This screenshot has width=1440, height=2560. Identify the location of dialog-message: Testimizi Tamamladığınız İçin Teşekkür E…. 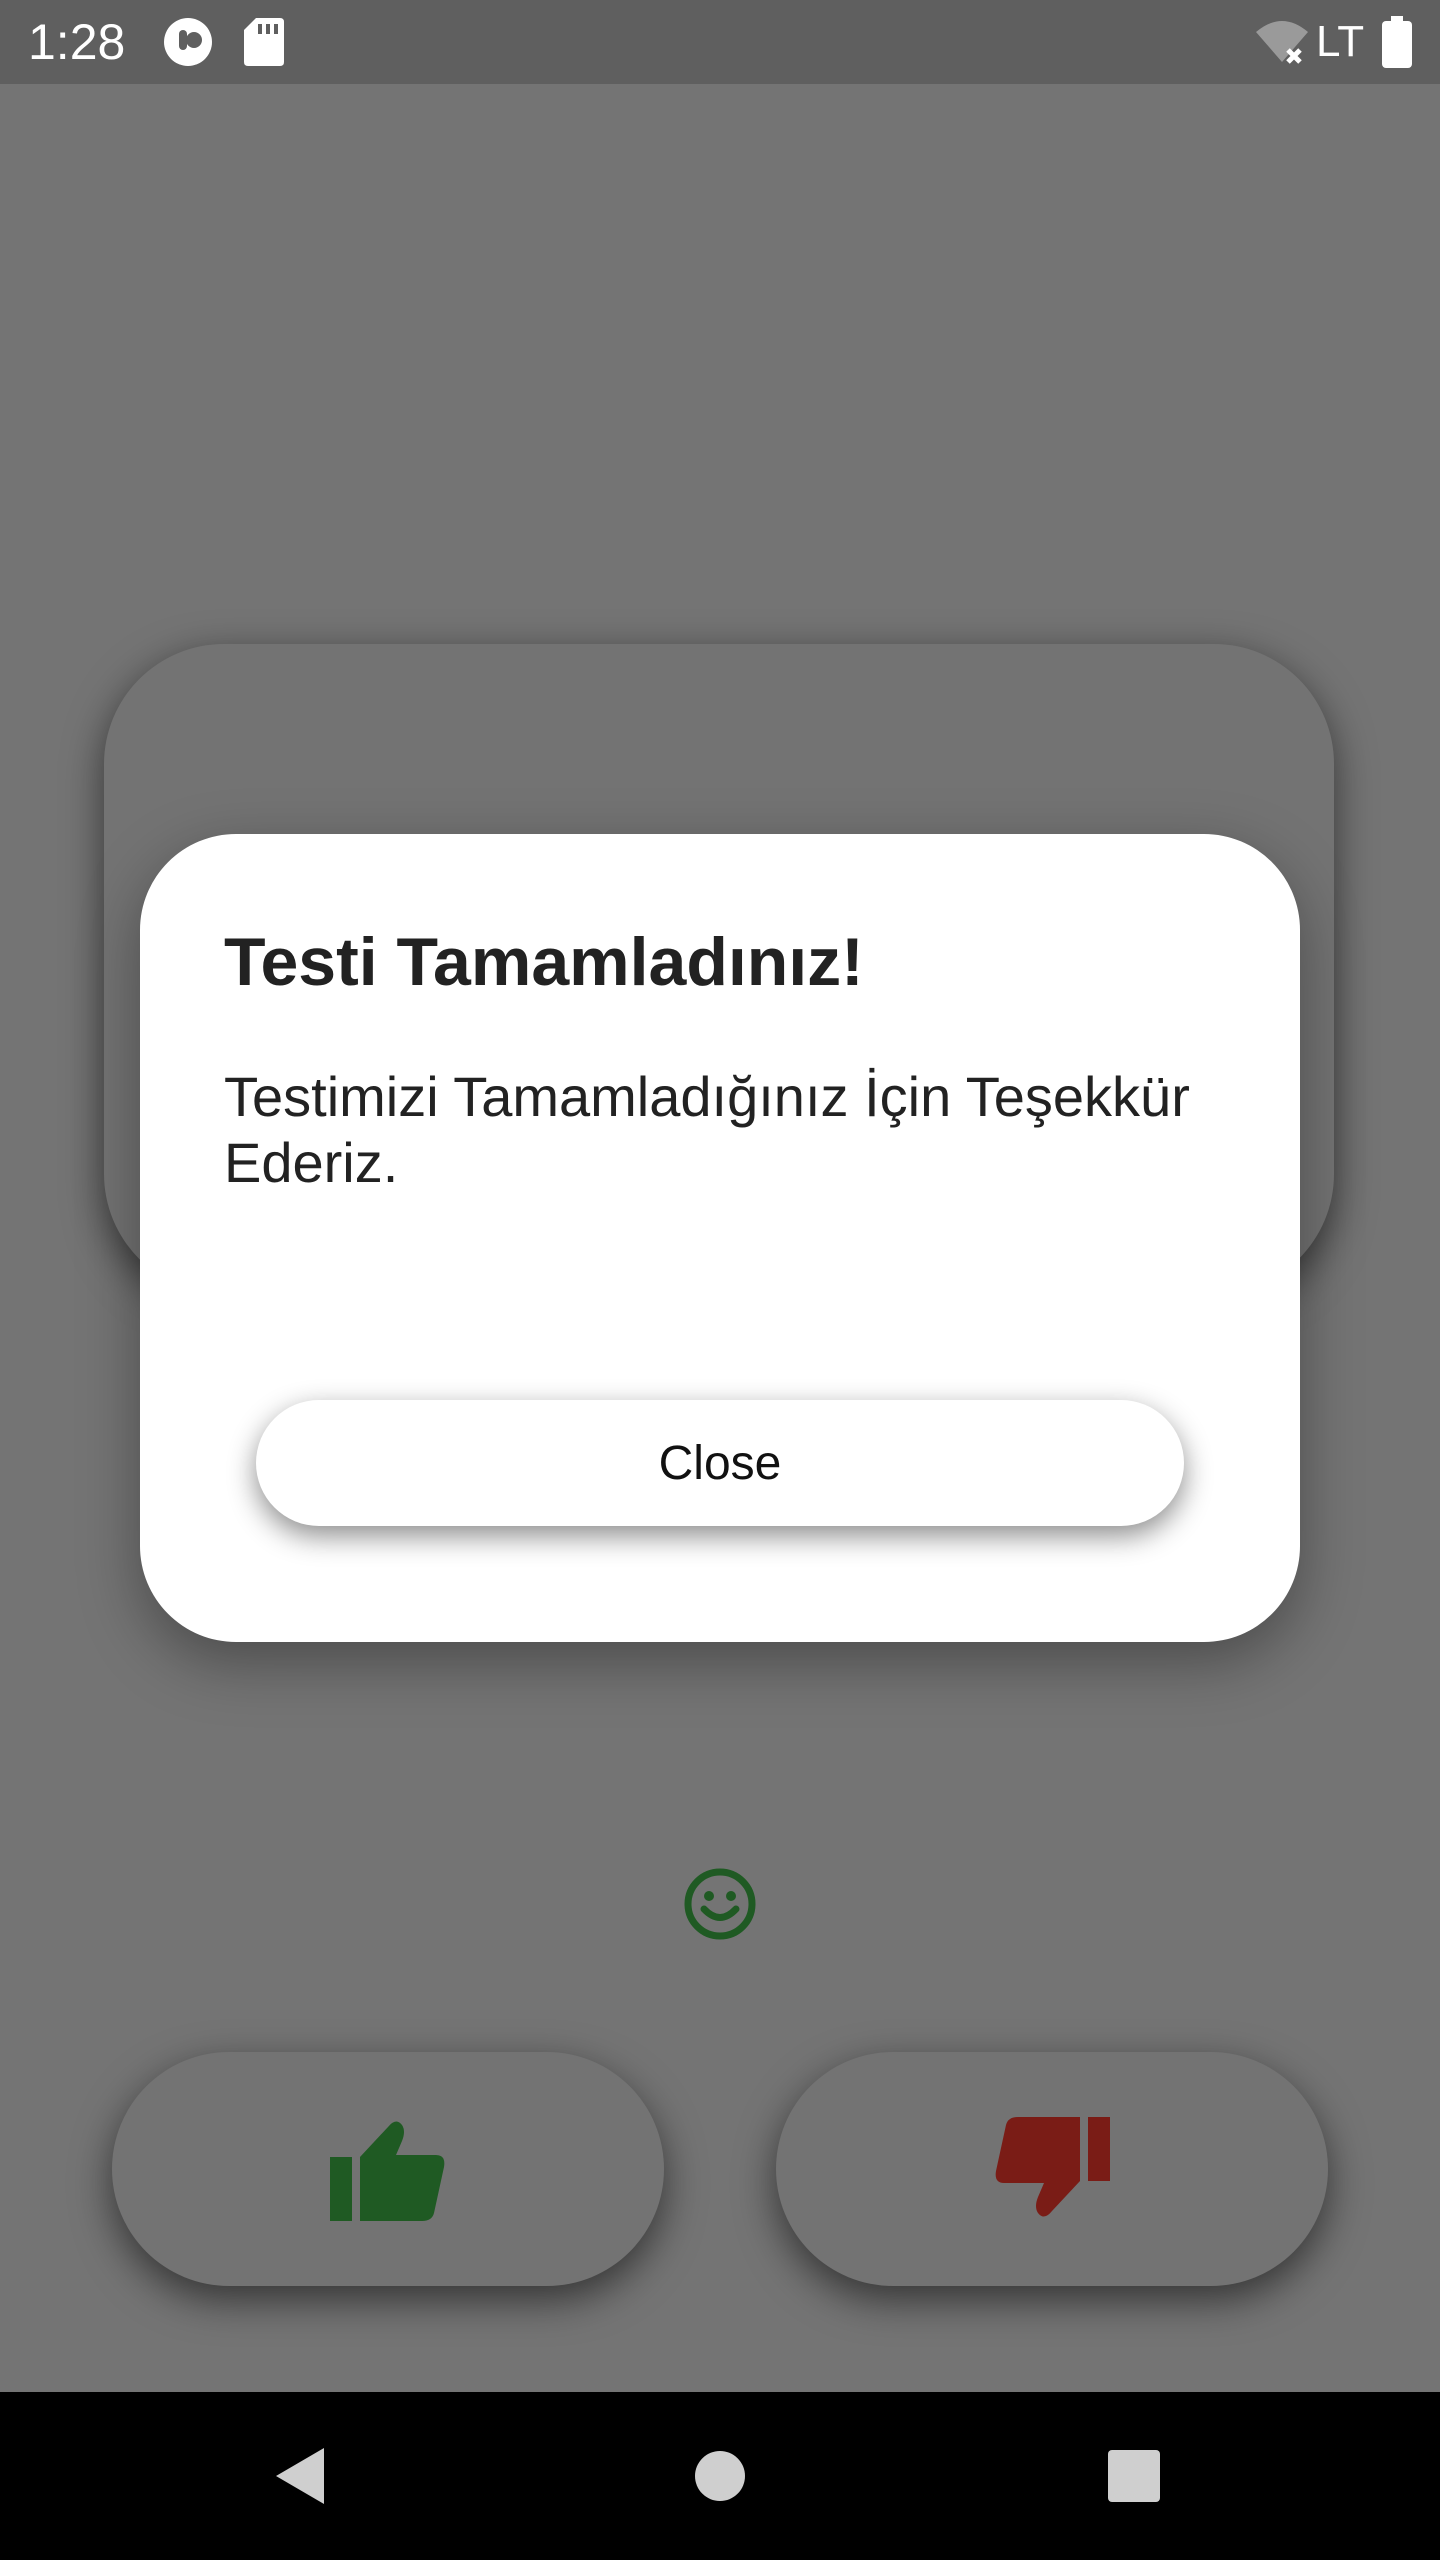
(707, 1129).